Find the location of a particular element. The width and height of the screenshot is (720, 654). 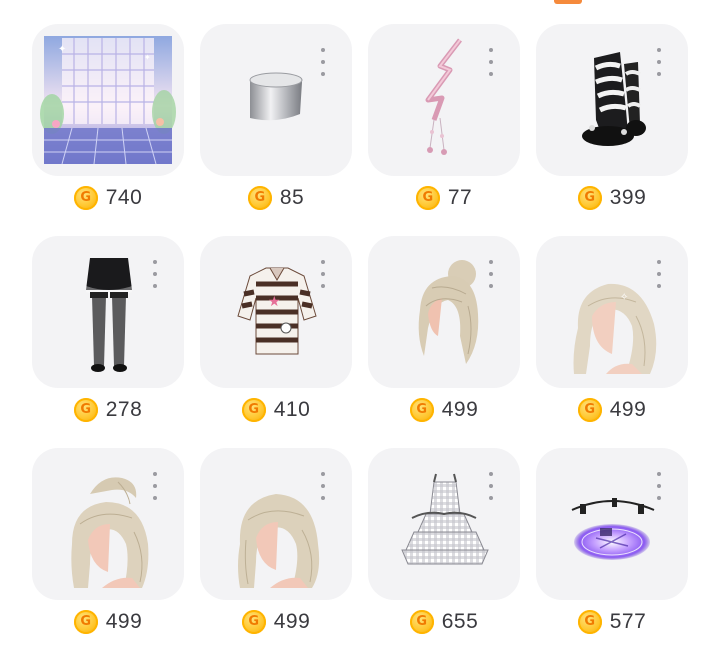

shop-item-5: 278 is located at coordinates (108, 331).